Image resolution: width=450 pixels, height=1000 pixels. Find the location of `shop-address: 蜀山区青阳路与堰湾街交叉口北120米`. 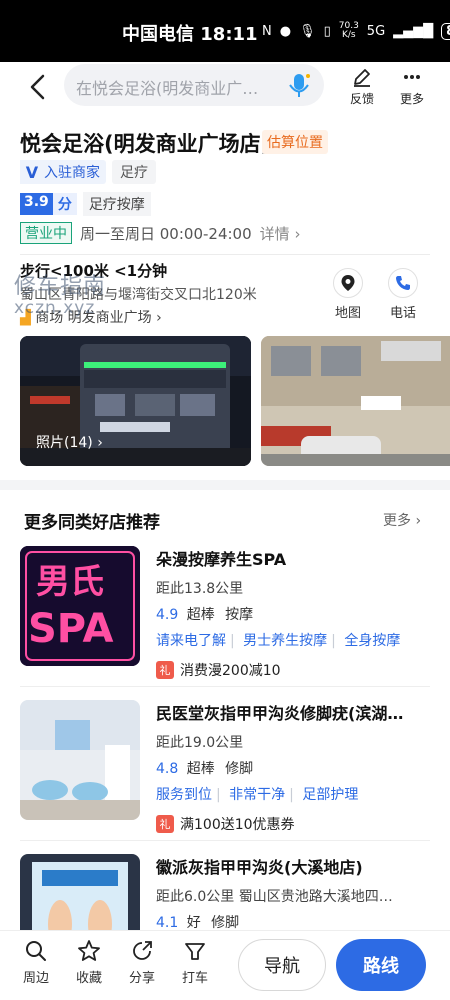

shop-address: 蜀山区青阳路与堰湾街交叉口北120米 is located at coordinates (138, 294).